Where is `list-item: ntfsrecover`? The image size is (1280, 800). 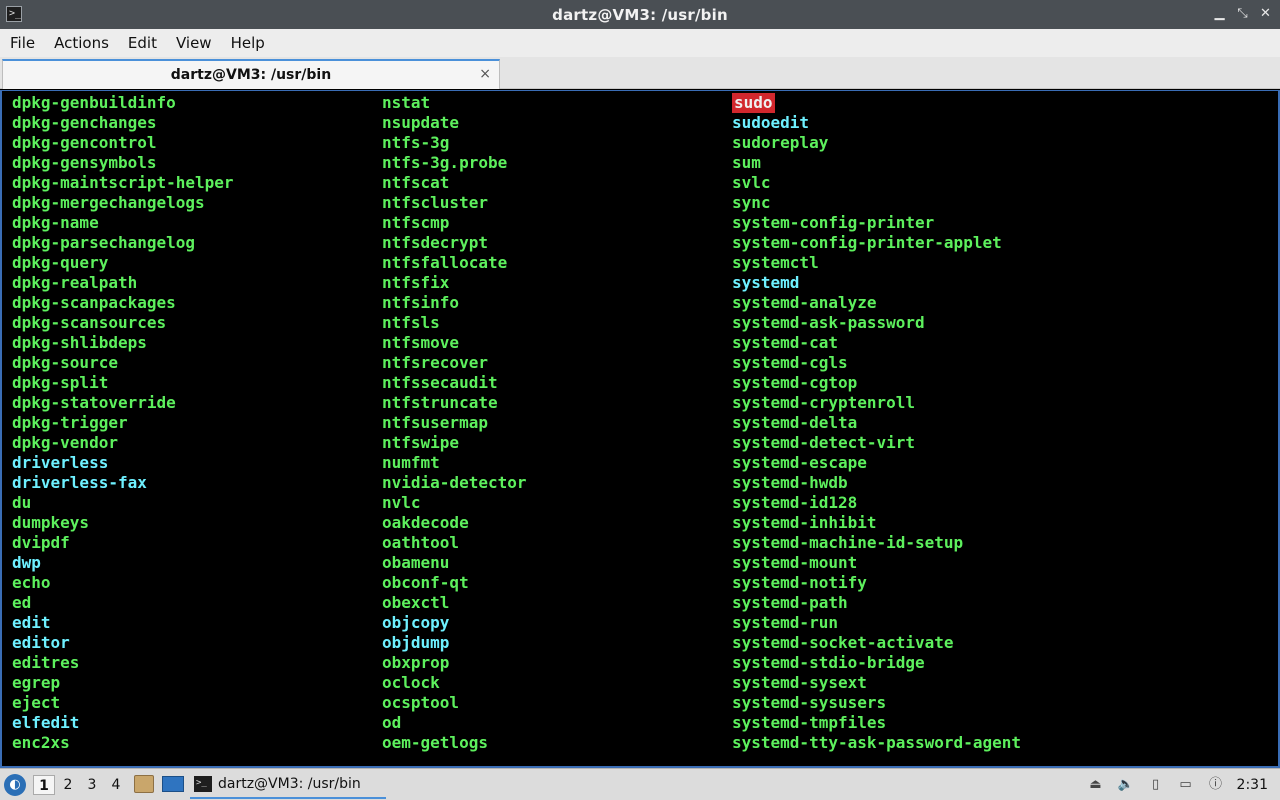 list-item: ntfsrecover is located at coordinates (454, 363).